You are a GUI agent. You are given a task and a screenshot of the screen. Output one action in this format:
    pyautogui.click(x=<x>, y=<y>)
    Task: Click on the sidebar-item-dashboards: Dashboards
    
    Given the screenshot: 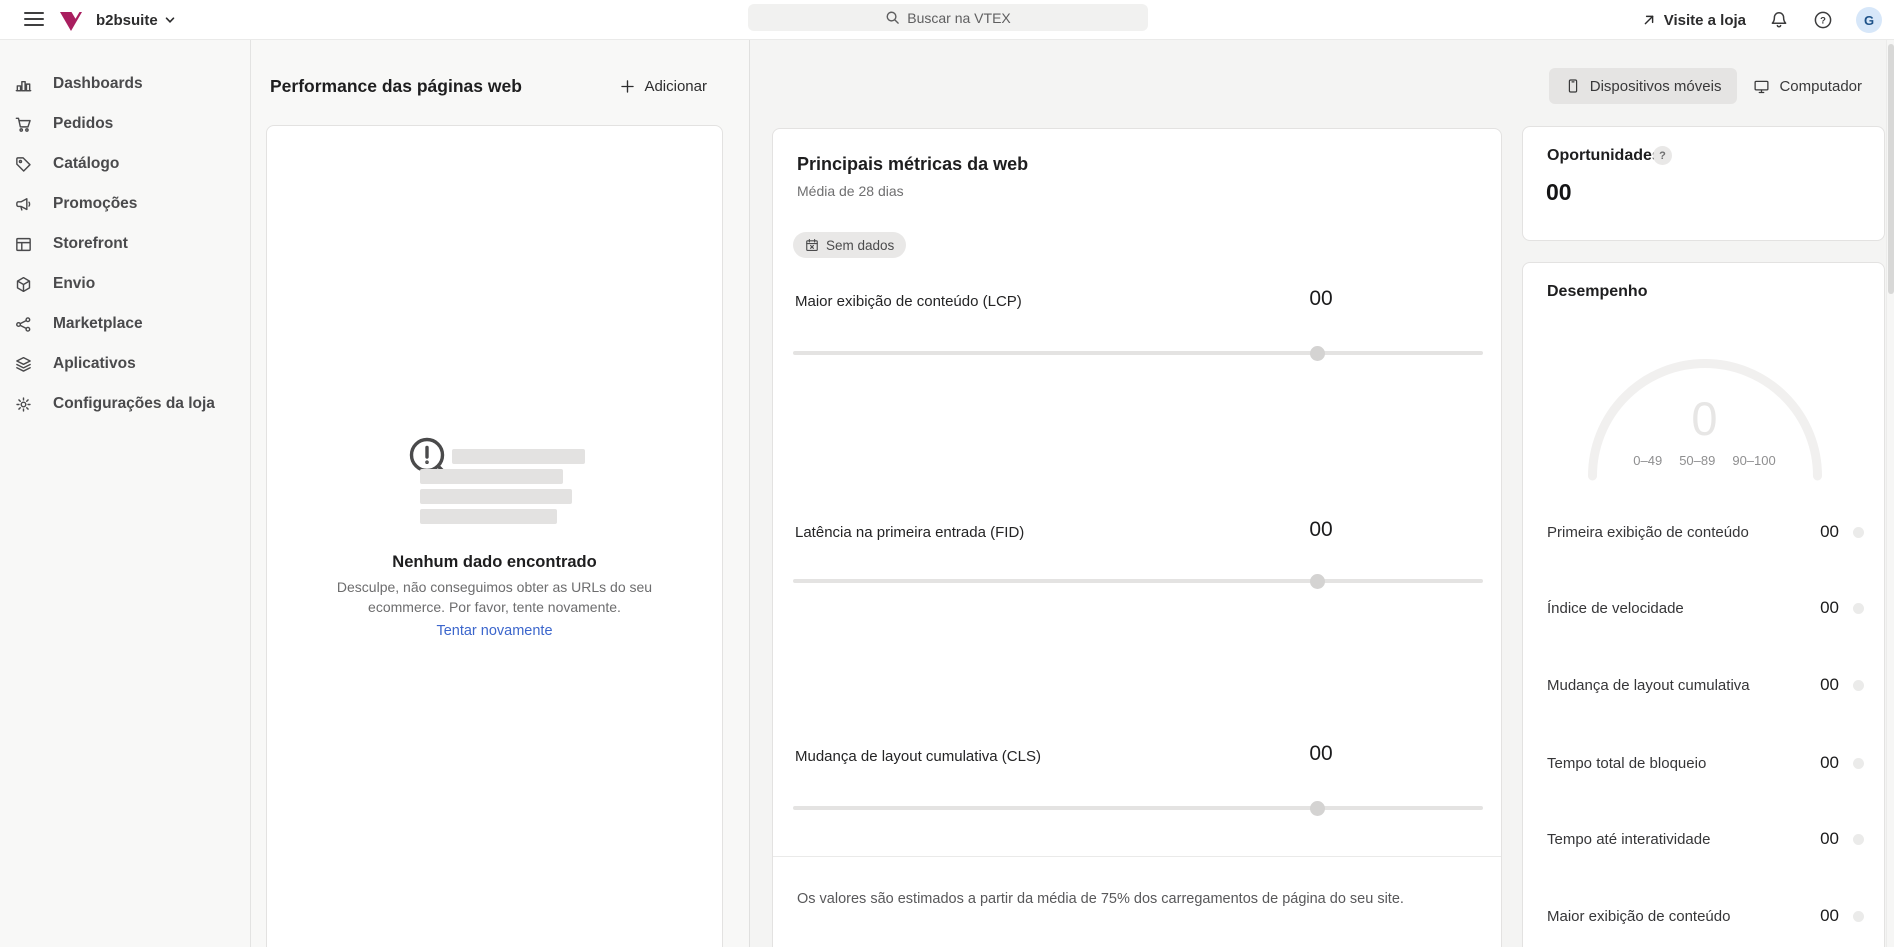 What is the action you would take?
    pyautogui.click(x=125, y=84)
    